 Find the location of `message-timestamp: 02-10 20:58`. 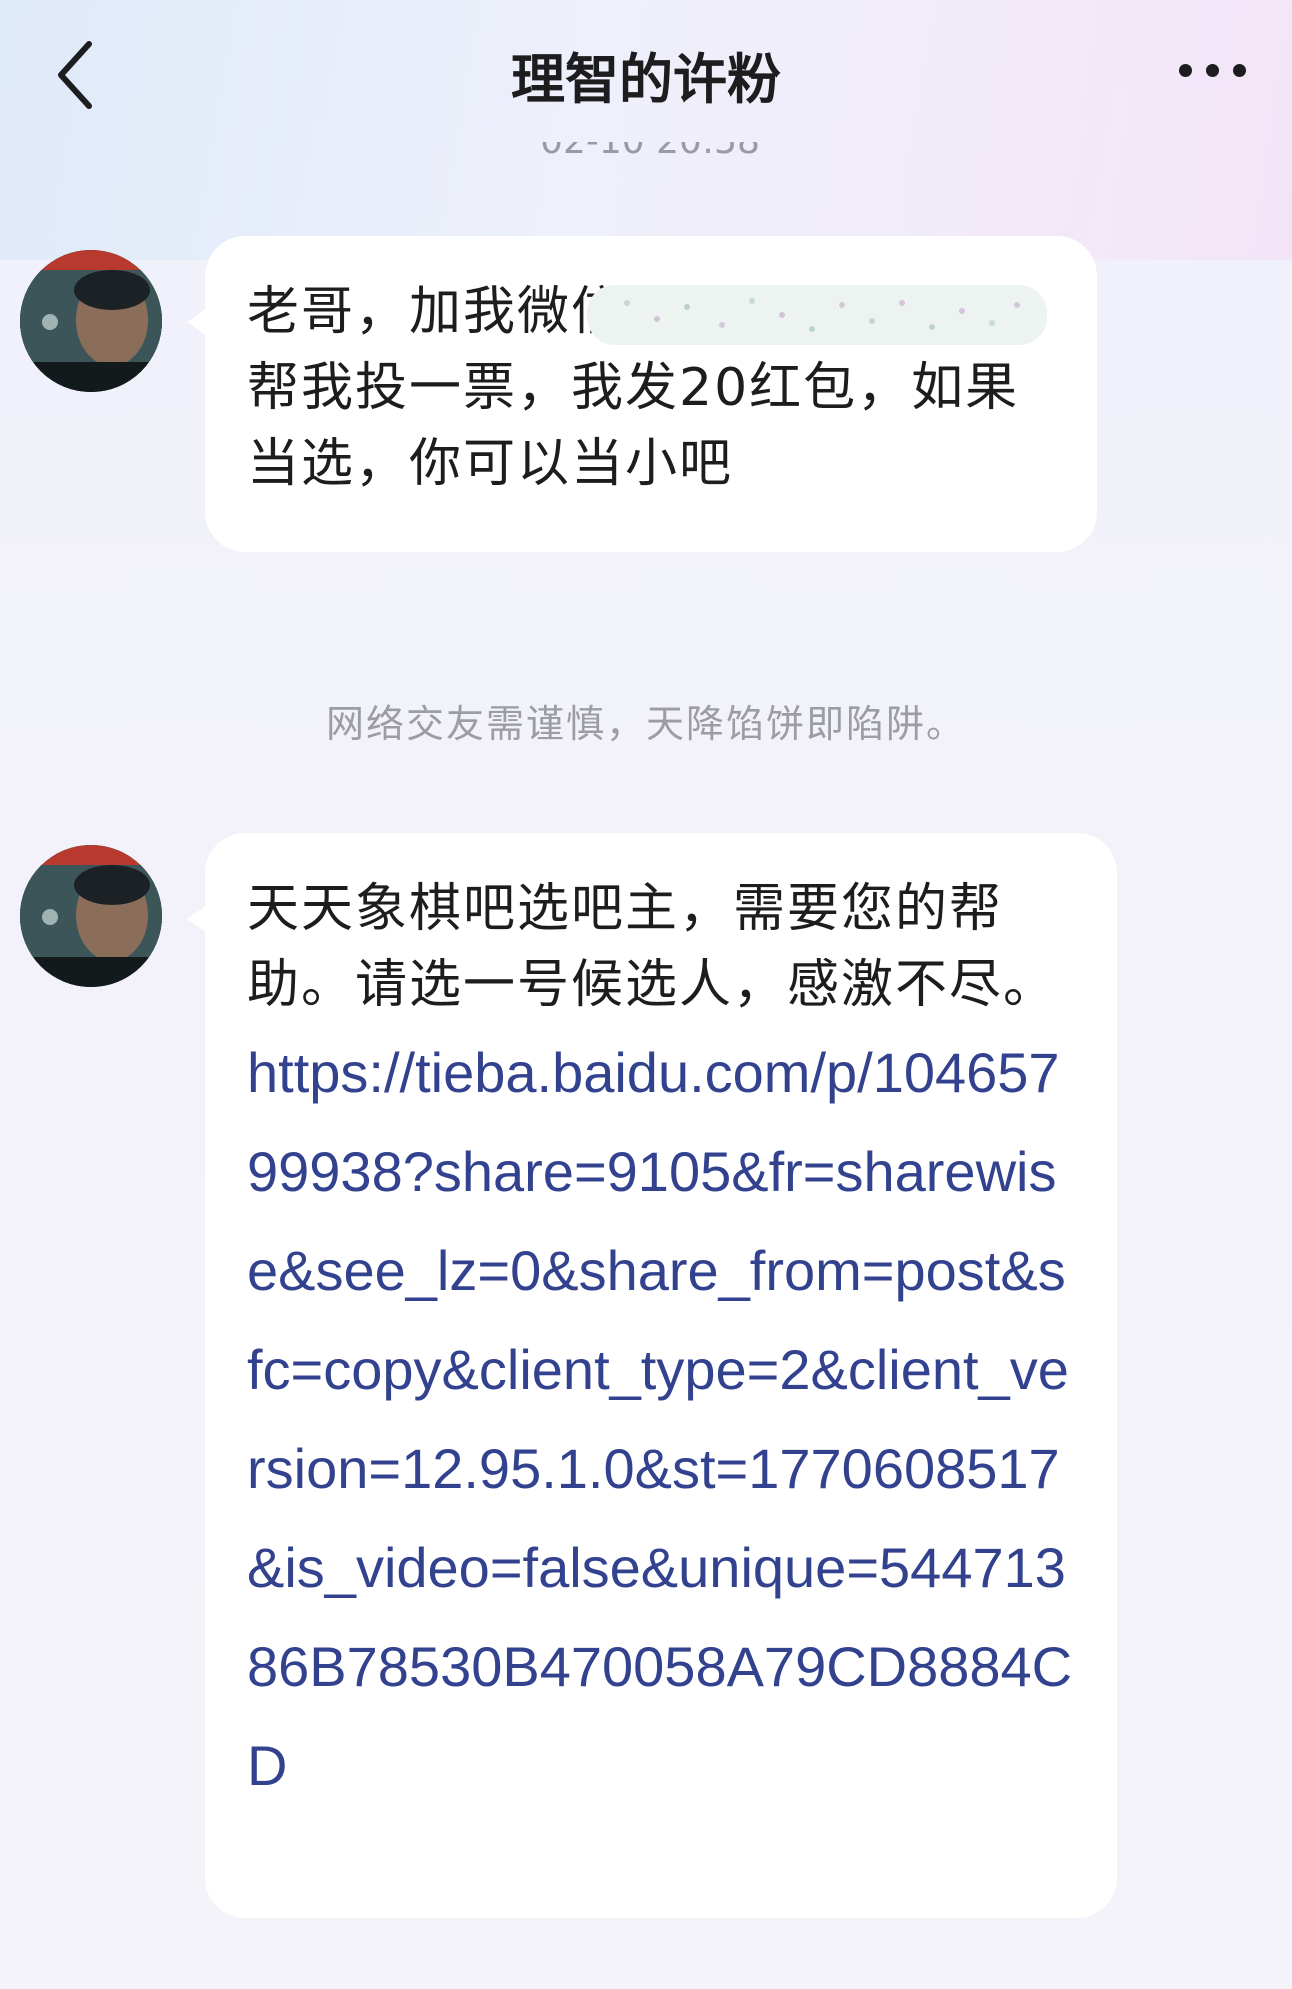

message-timestamp: 02-10 20:58 is located at coordinates (650, 152).